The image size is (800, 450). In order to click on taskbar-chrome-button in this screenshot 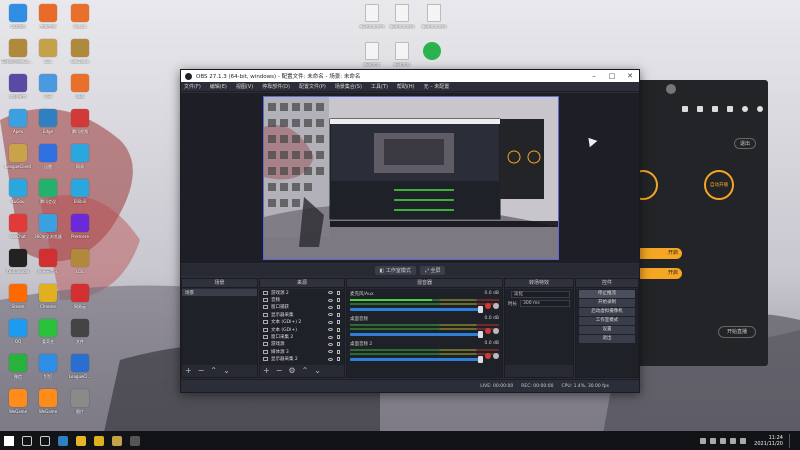, I will do `click(99, 441)`.